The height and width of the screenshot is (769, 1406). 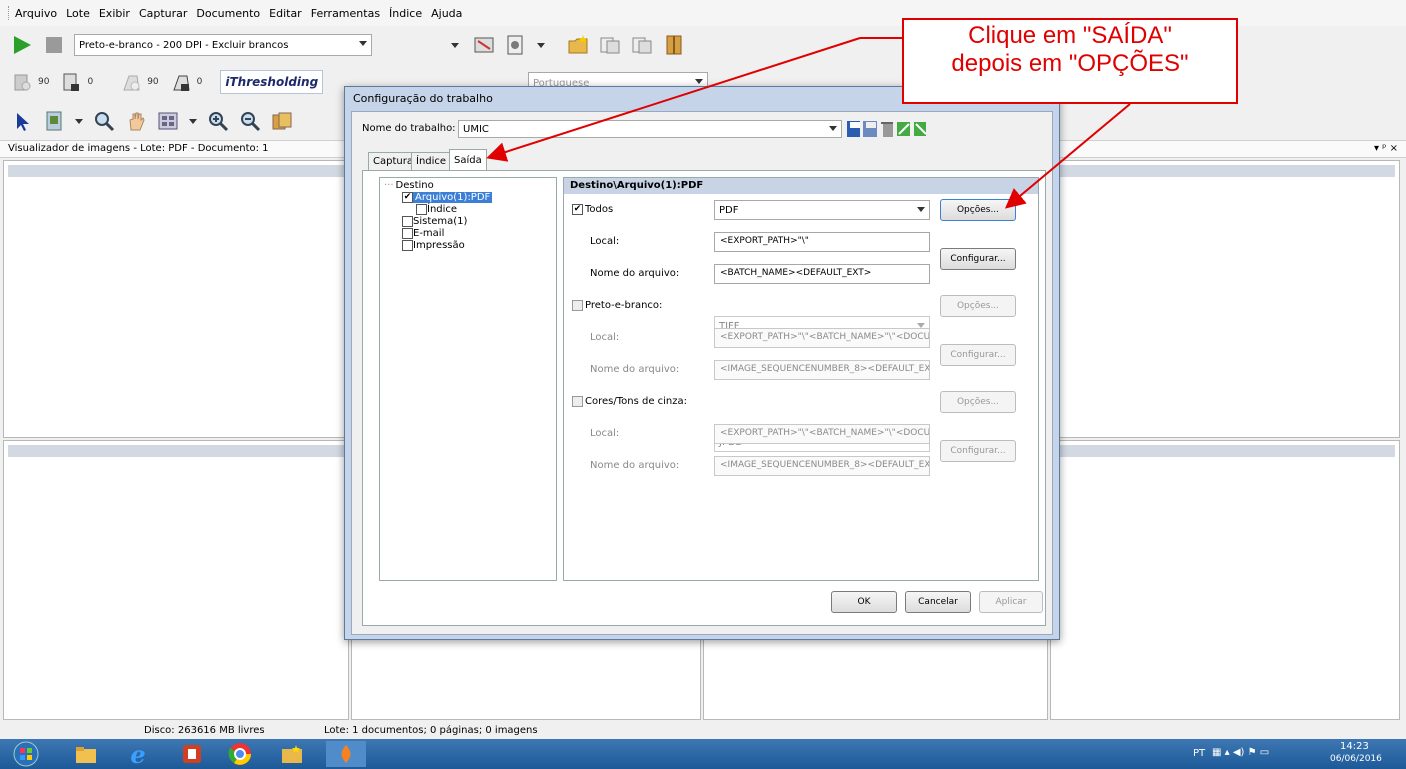 I want to click on start-button, so click(x=26, y=754).